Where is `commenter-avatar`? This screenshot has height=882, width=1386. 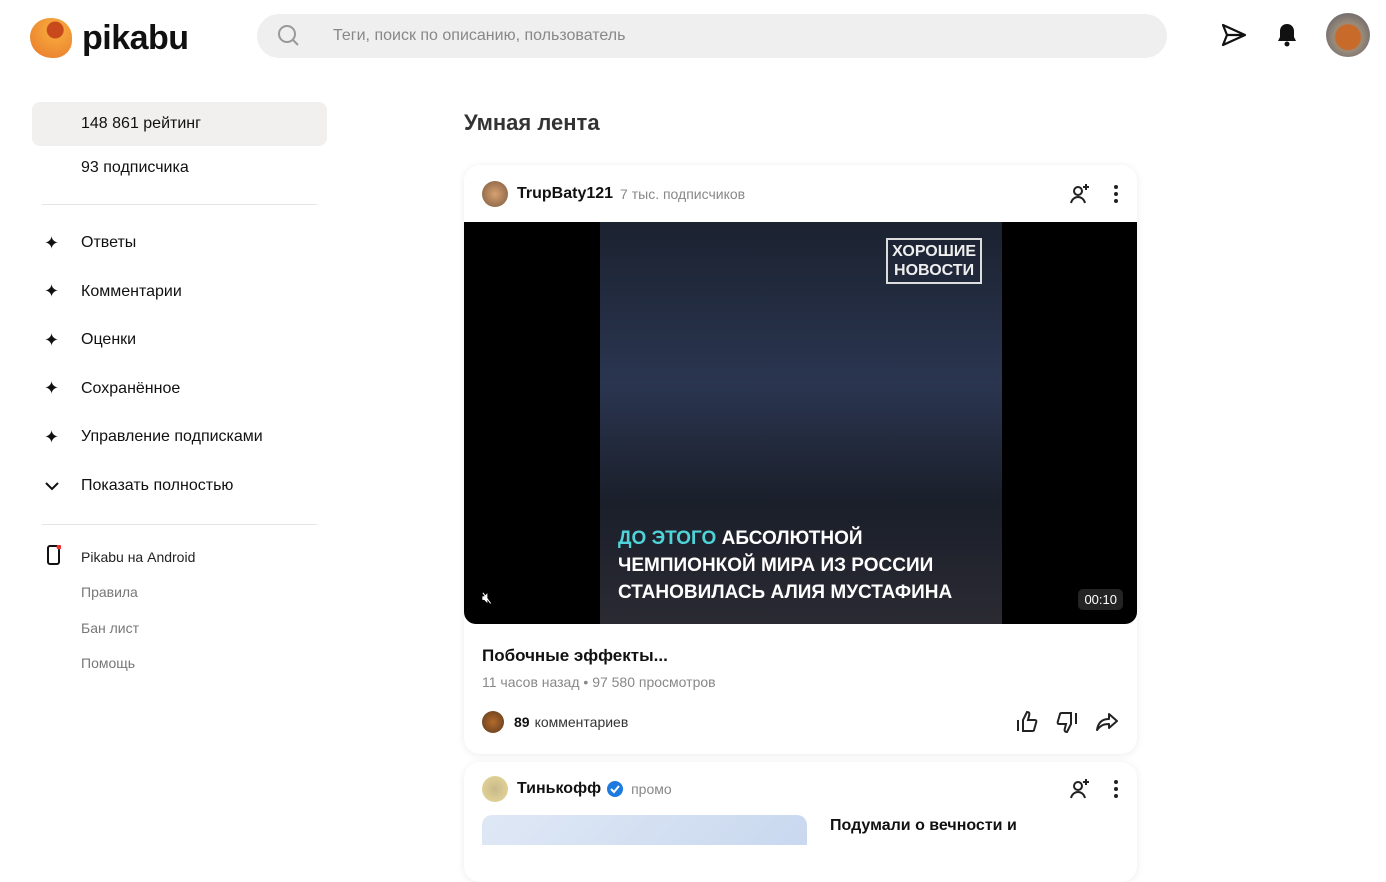 commenter-avatar is located at coordinates (493, 722).